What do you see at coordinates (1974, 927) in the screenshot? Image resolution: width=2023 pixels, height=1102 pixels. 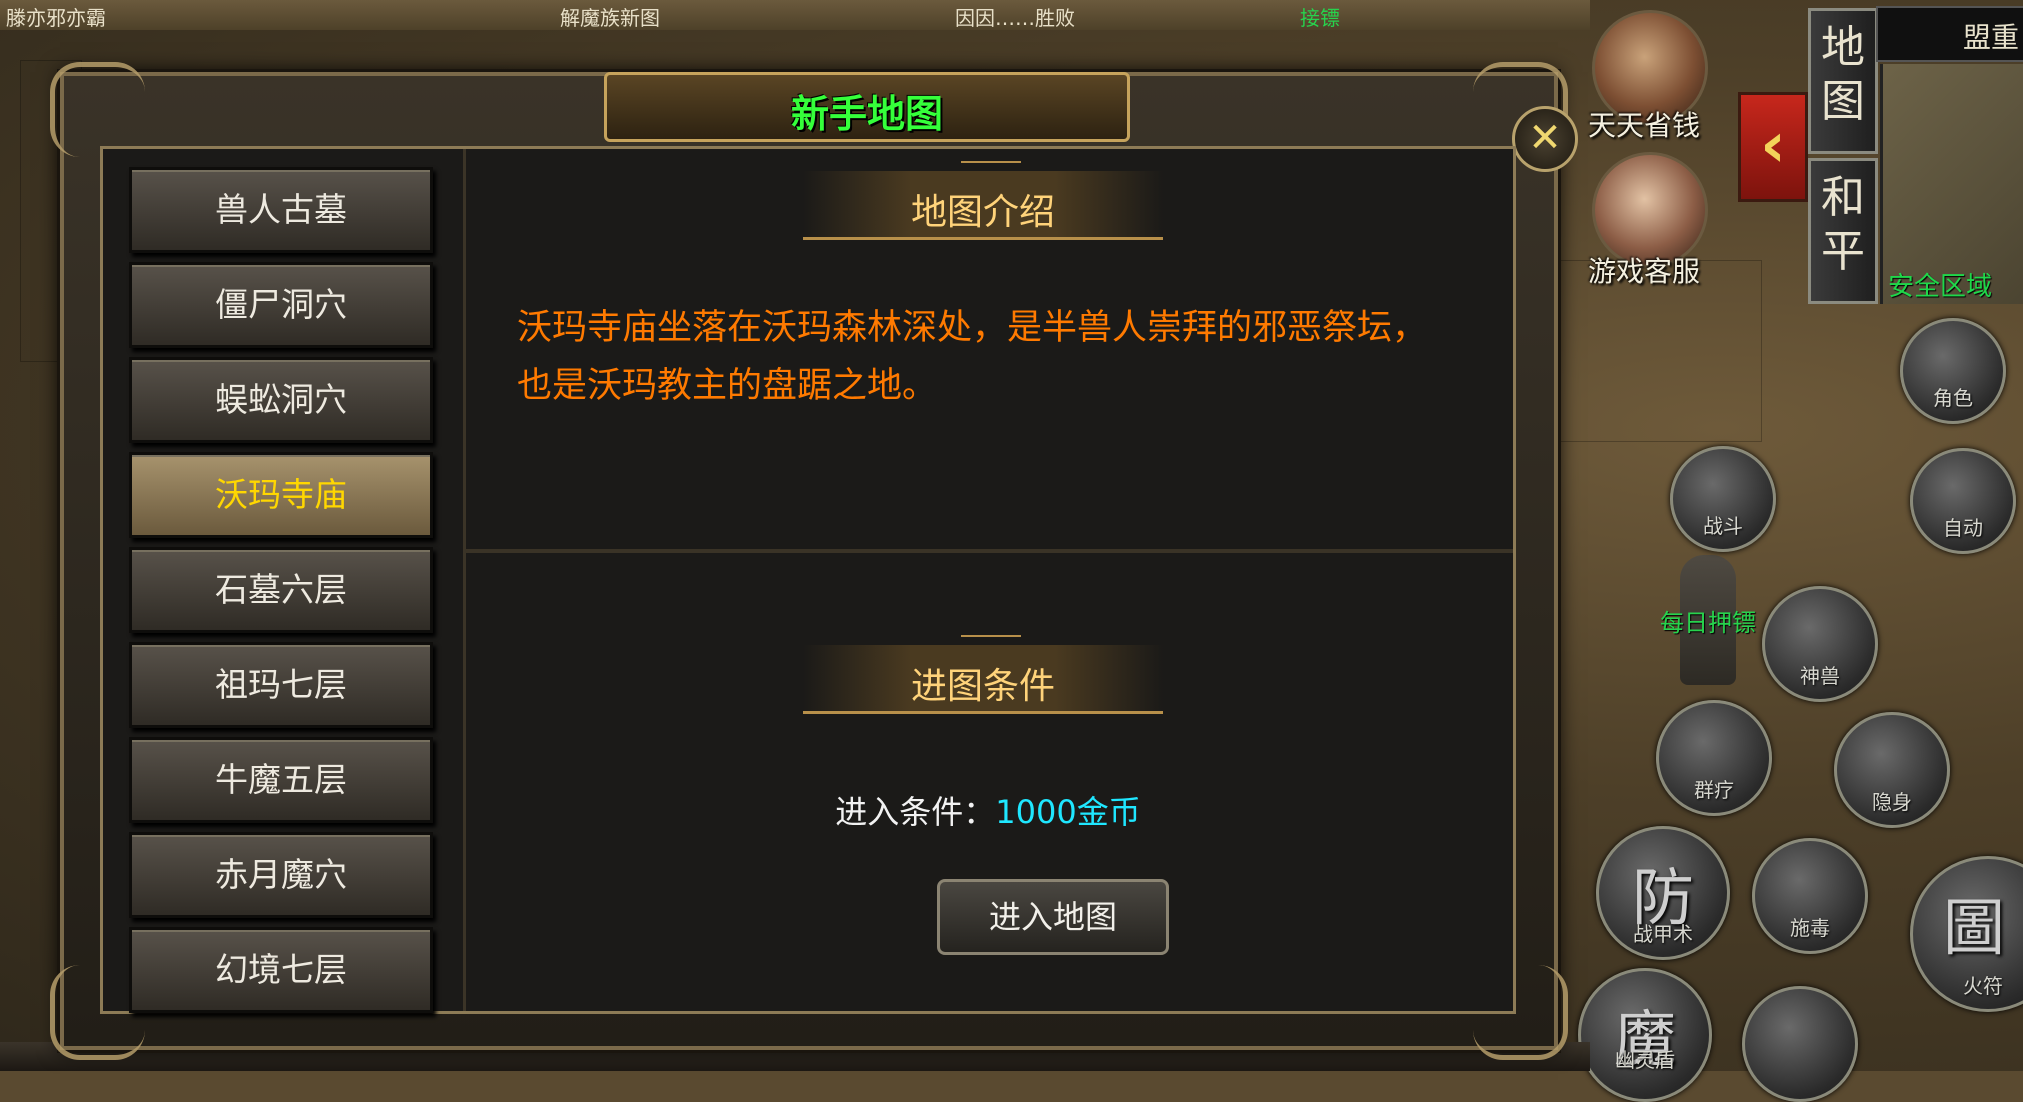 I see `skill-fire-glyph: 圖` at bounding box center [1974, 927].